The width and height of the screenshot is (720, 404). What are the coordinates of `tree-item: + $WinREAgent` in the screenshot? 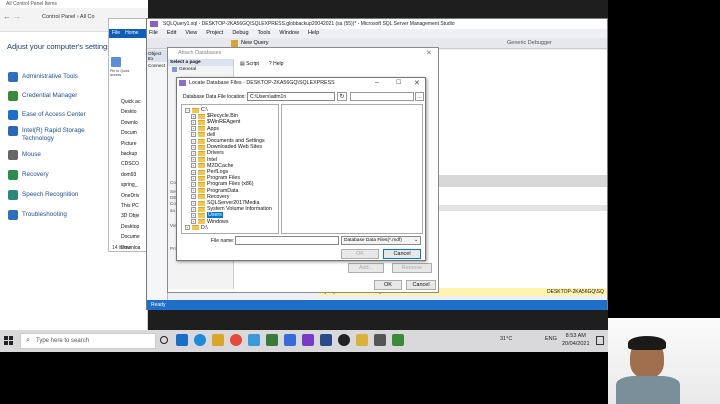 It's located at (211, 122).